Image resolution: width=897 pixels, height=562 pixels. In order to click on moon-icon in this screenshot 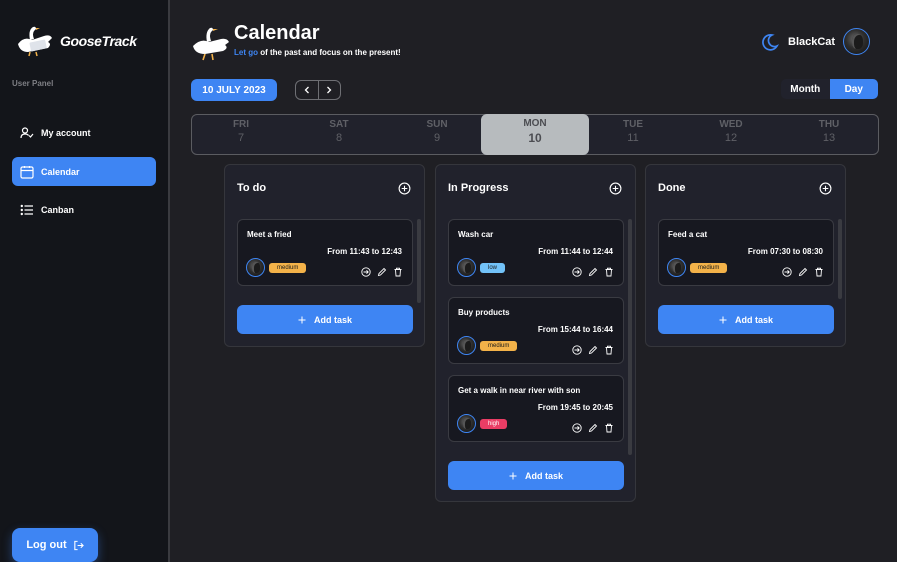, I will do `click(769, 42)`.